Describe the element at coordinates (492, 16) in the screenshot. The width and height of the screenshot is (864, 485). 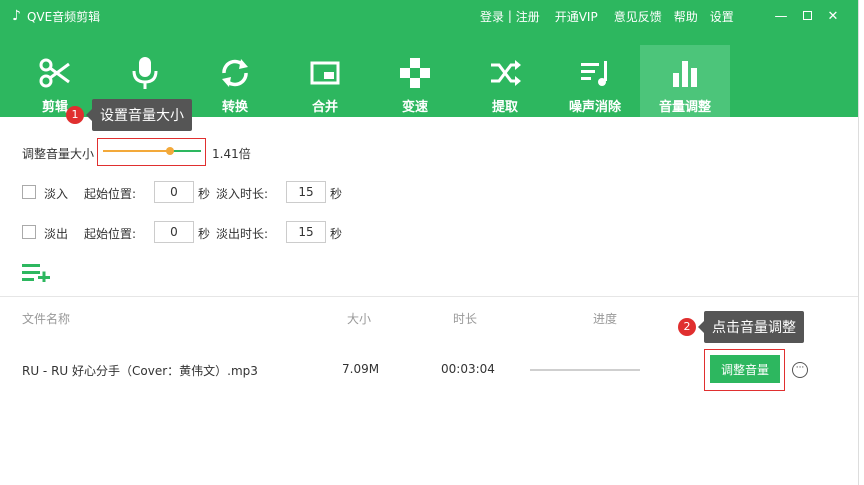
I see `login-link: 登录` at that location.